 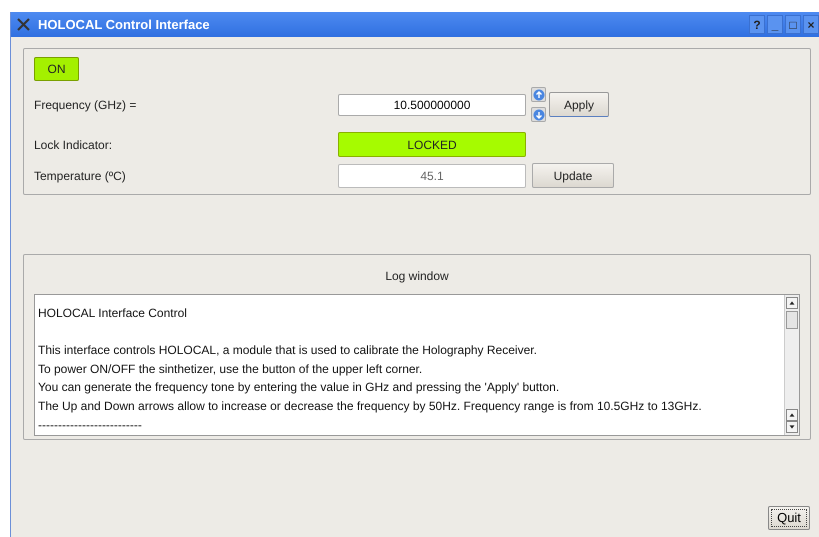 I want to click on power-button: ON, so click(x=56, y=69).